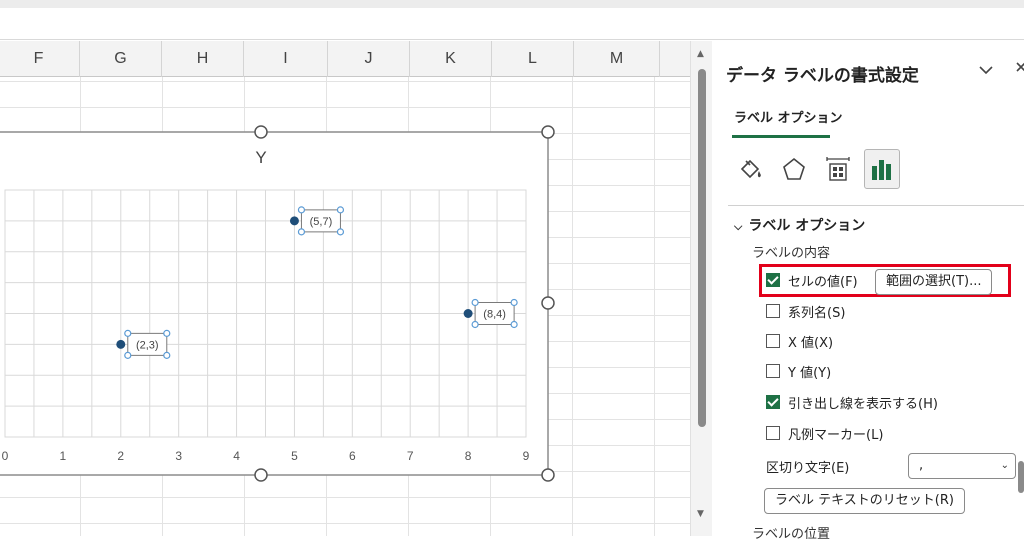 This screenshot has width=1024, height=542. Describe the element at coordinates (794, 169) in the screenshot. I see `pentagon-icon` at that location.